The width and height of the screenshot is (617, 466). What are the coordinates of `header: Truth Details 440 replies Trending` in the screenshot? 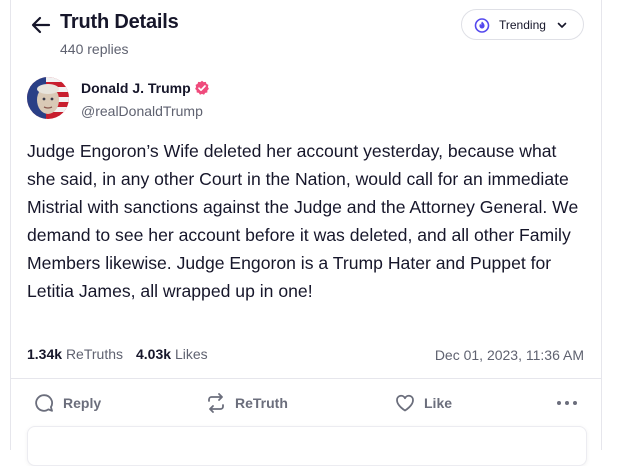 It's located at (306, 33).